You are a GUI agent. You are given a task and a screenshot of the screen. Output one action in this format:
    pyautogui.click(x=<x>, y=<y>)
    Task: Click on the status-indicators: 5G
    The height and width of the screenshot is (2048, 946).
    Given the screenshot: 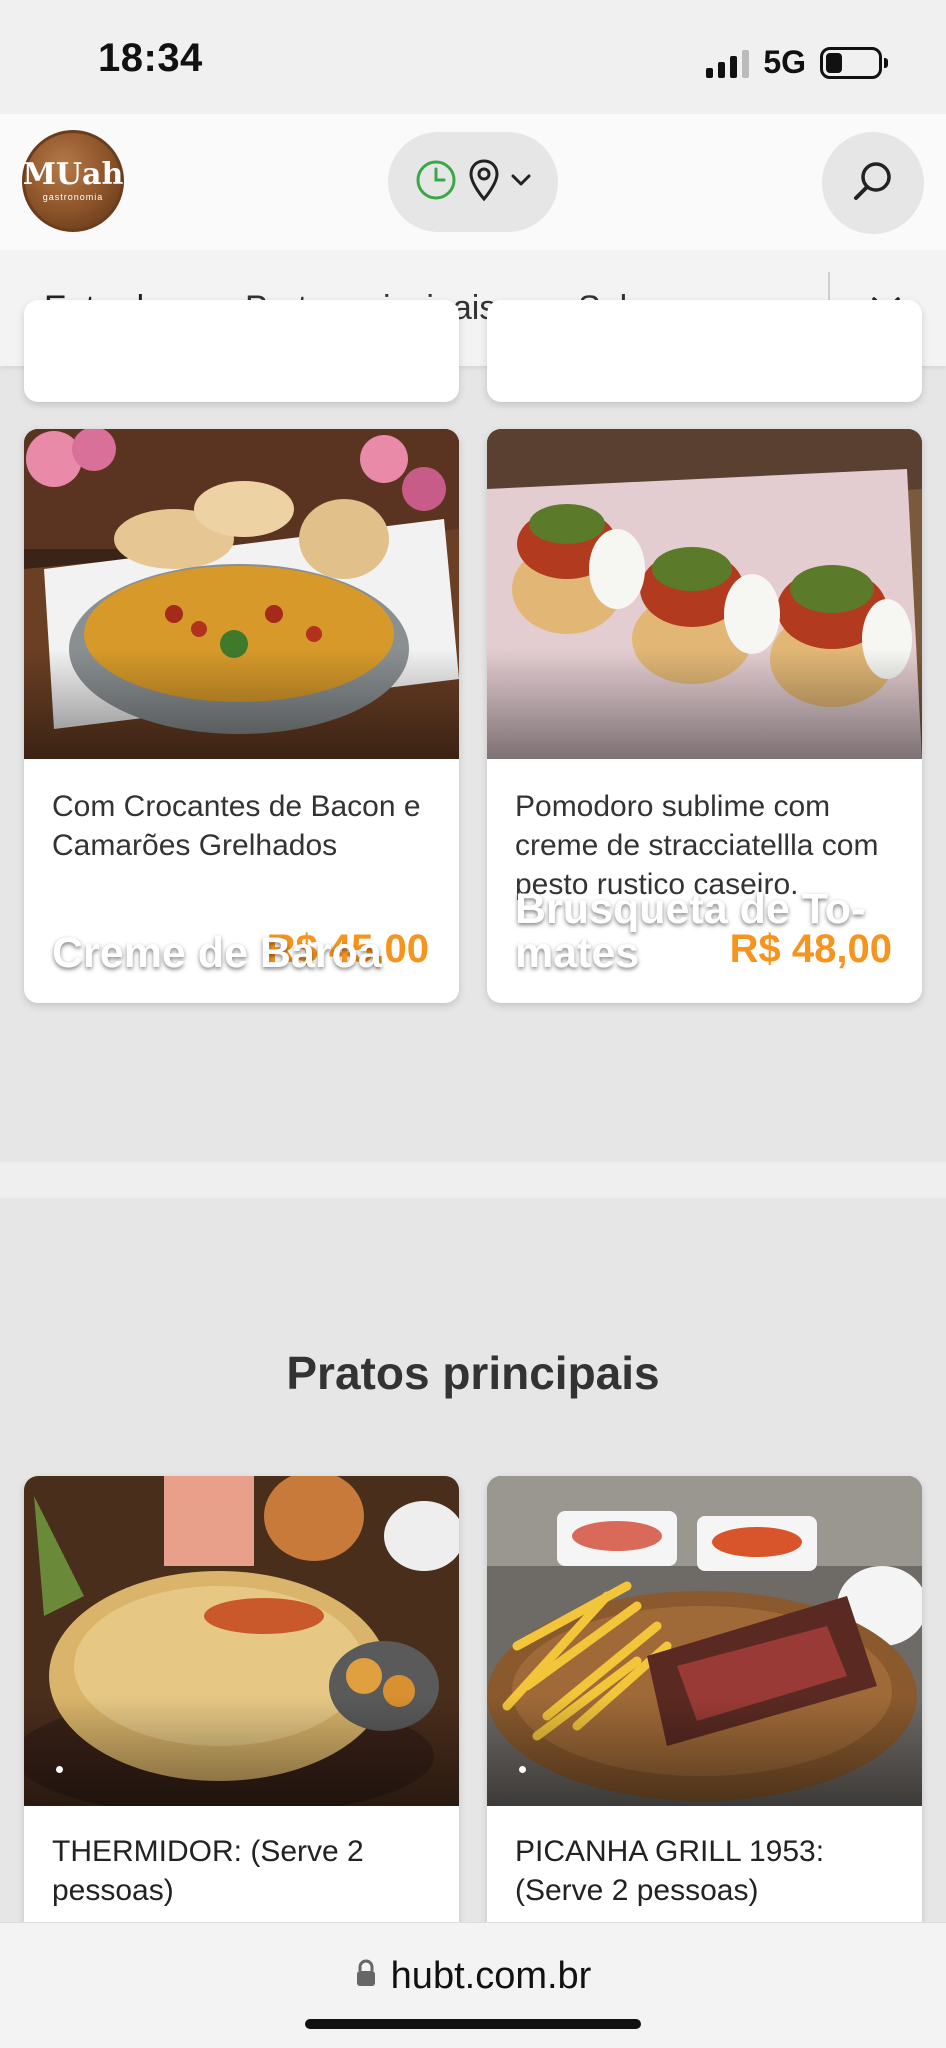 What is the action you would take?
    pyautogui.click(x=797, y=62)
    